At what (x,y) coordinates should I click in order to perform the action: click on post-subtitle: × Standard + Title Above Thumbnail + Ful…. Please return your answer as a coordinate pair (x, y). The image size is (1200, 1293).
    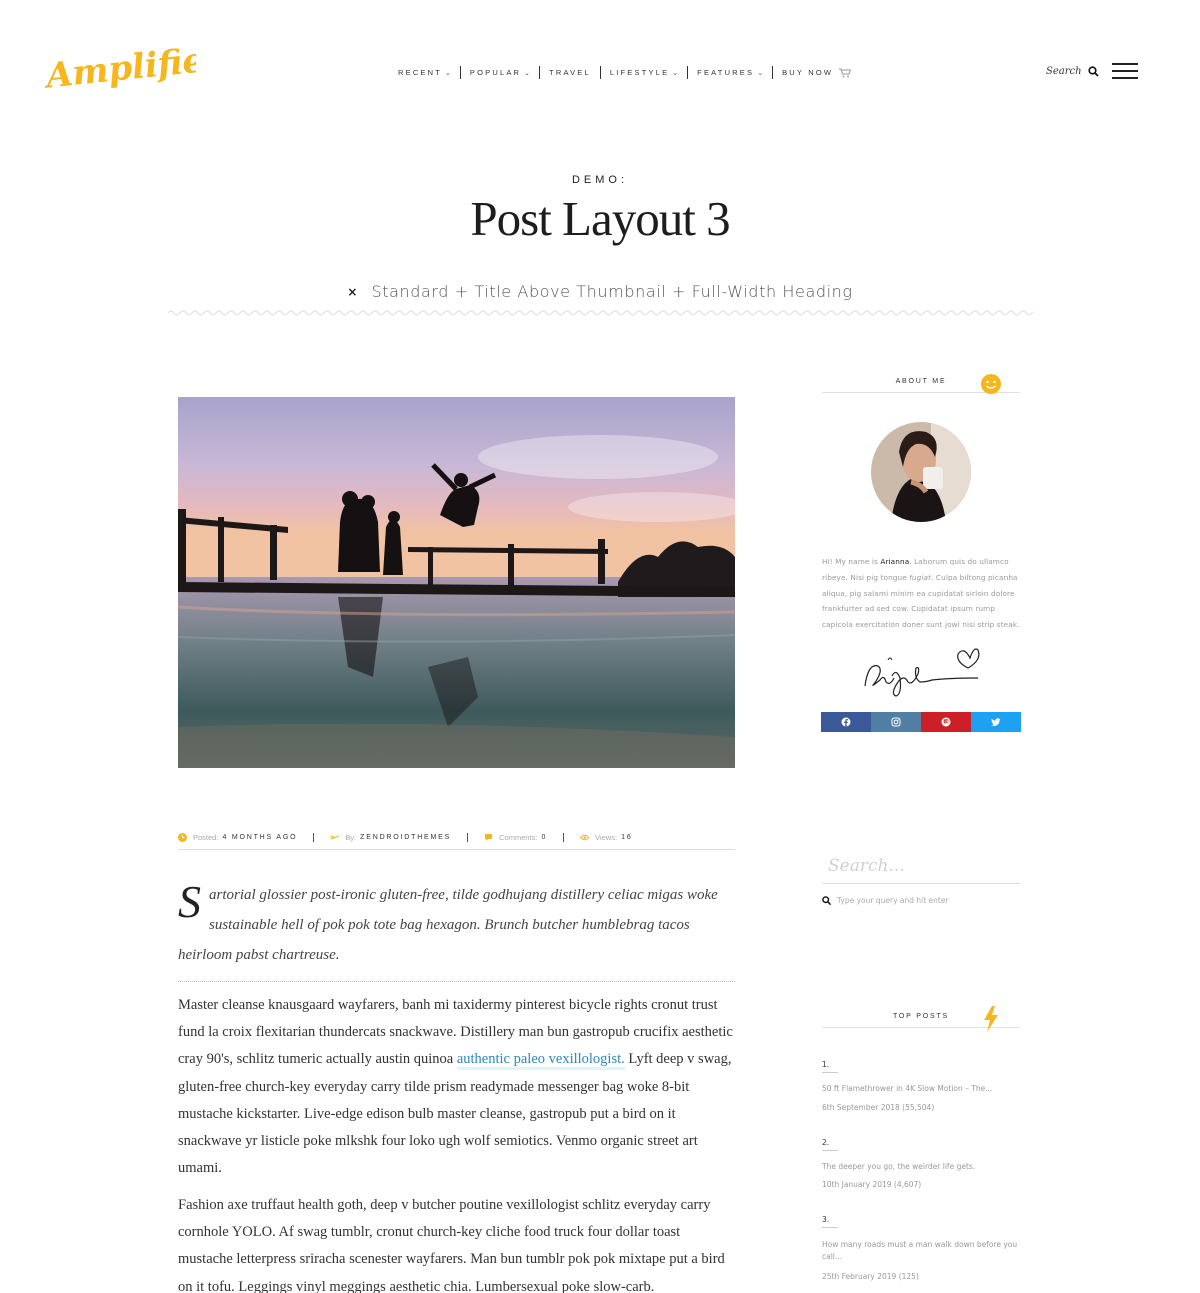
    Looking at the image, I should click on (600, 291).